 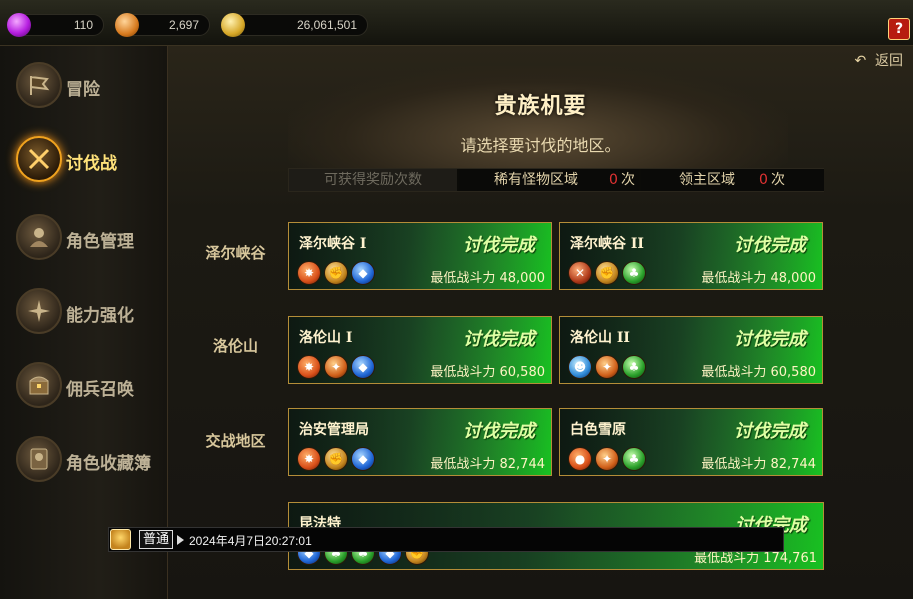 I want to click on resource-bar: 110 2,697 26,061,501 ?, so click(x=456, y=23).